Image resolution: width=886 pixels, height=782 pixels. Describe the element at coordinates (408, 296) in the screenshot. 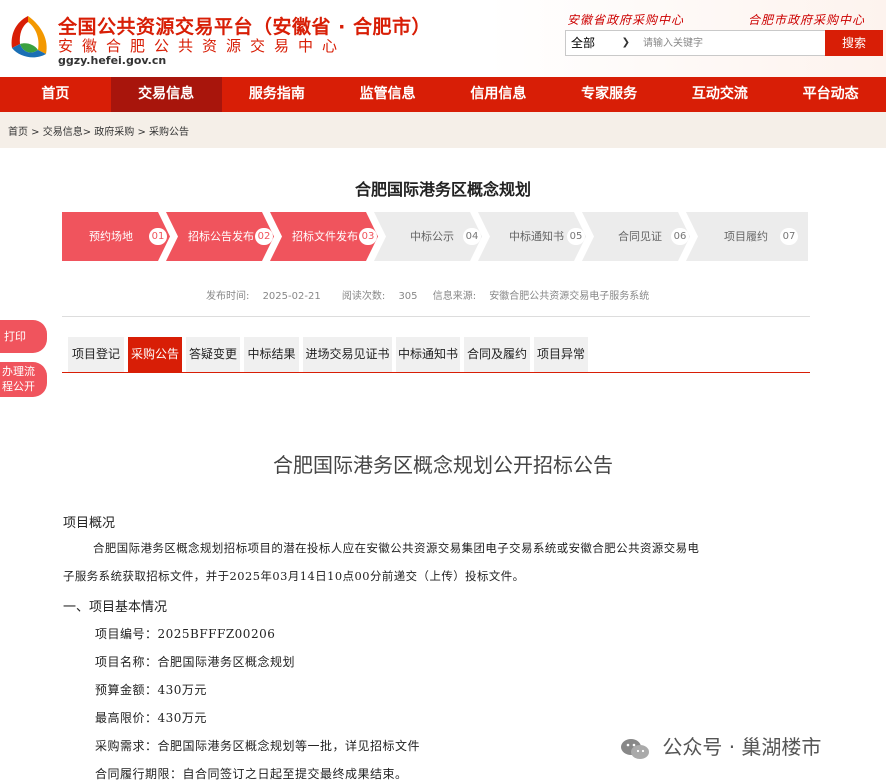

I see `views-count: 305` at that location.